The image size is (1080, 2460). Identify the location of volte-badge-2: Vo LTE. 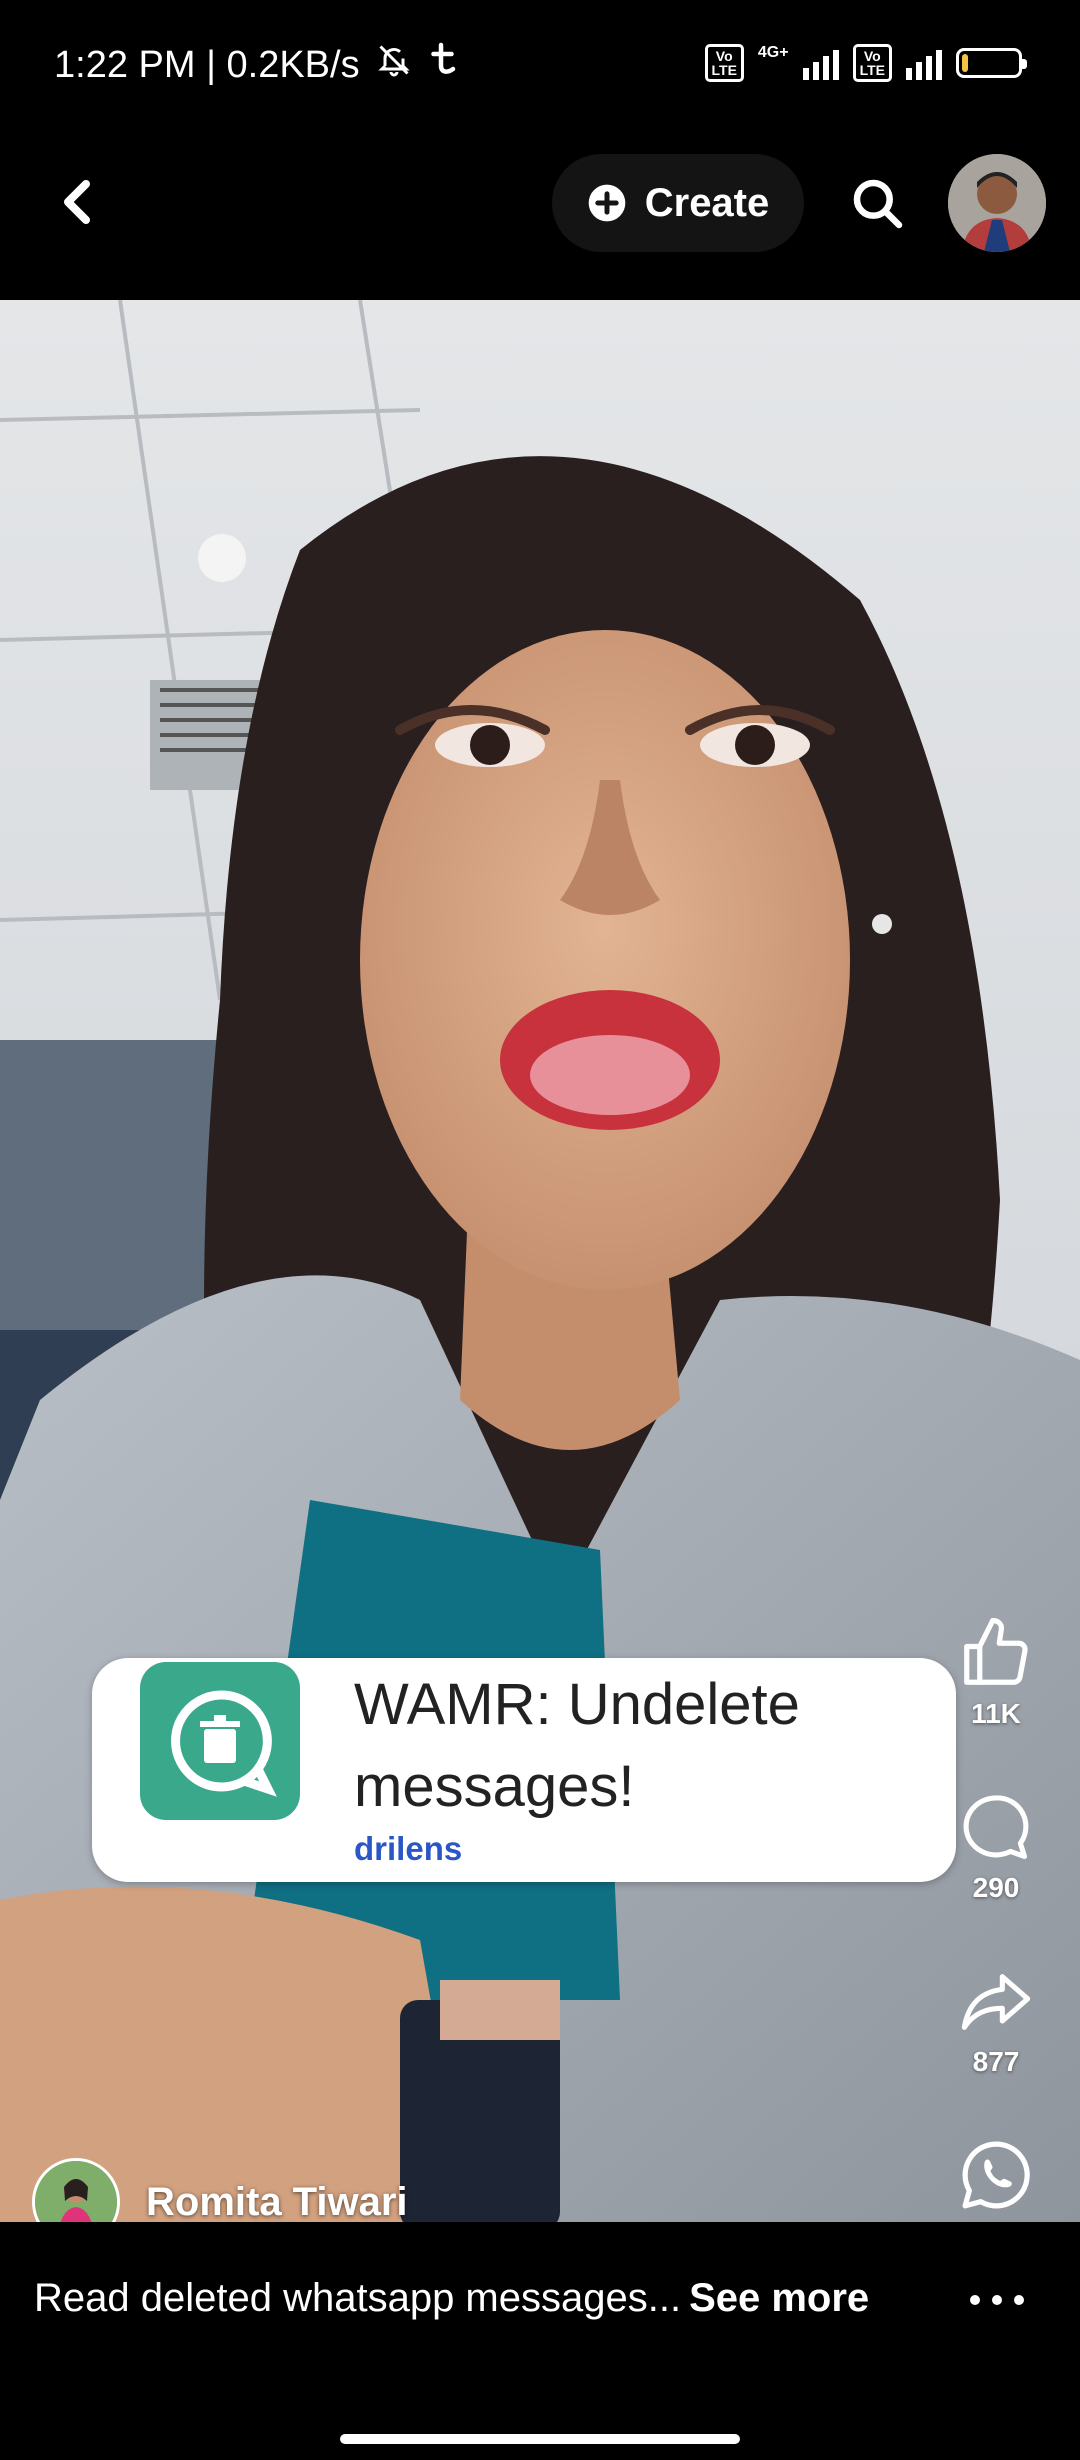
(872, 63).